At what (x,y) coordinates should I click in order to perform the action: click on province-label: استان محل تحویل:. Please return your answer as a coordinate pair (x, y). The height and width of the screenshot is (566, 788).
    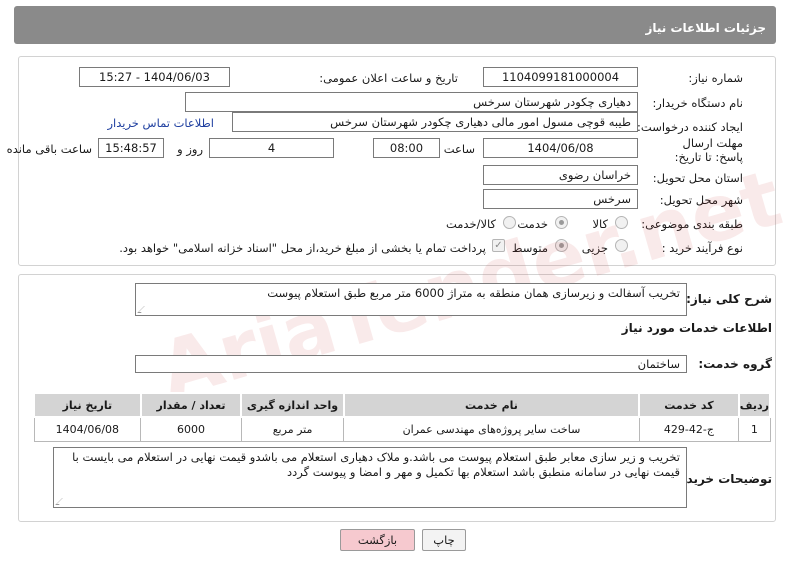
    Looking at the image, I should click on (697, 178).